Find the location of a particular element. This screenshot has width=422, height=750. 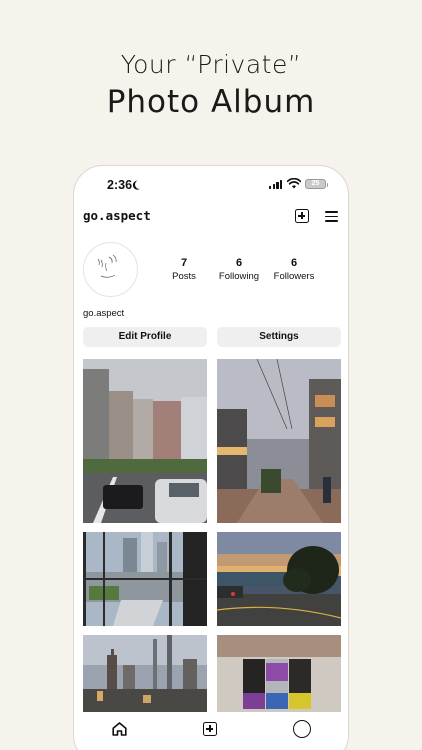

sunset-road-photo is located at coordinates (279, 579).